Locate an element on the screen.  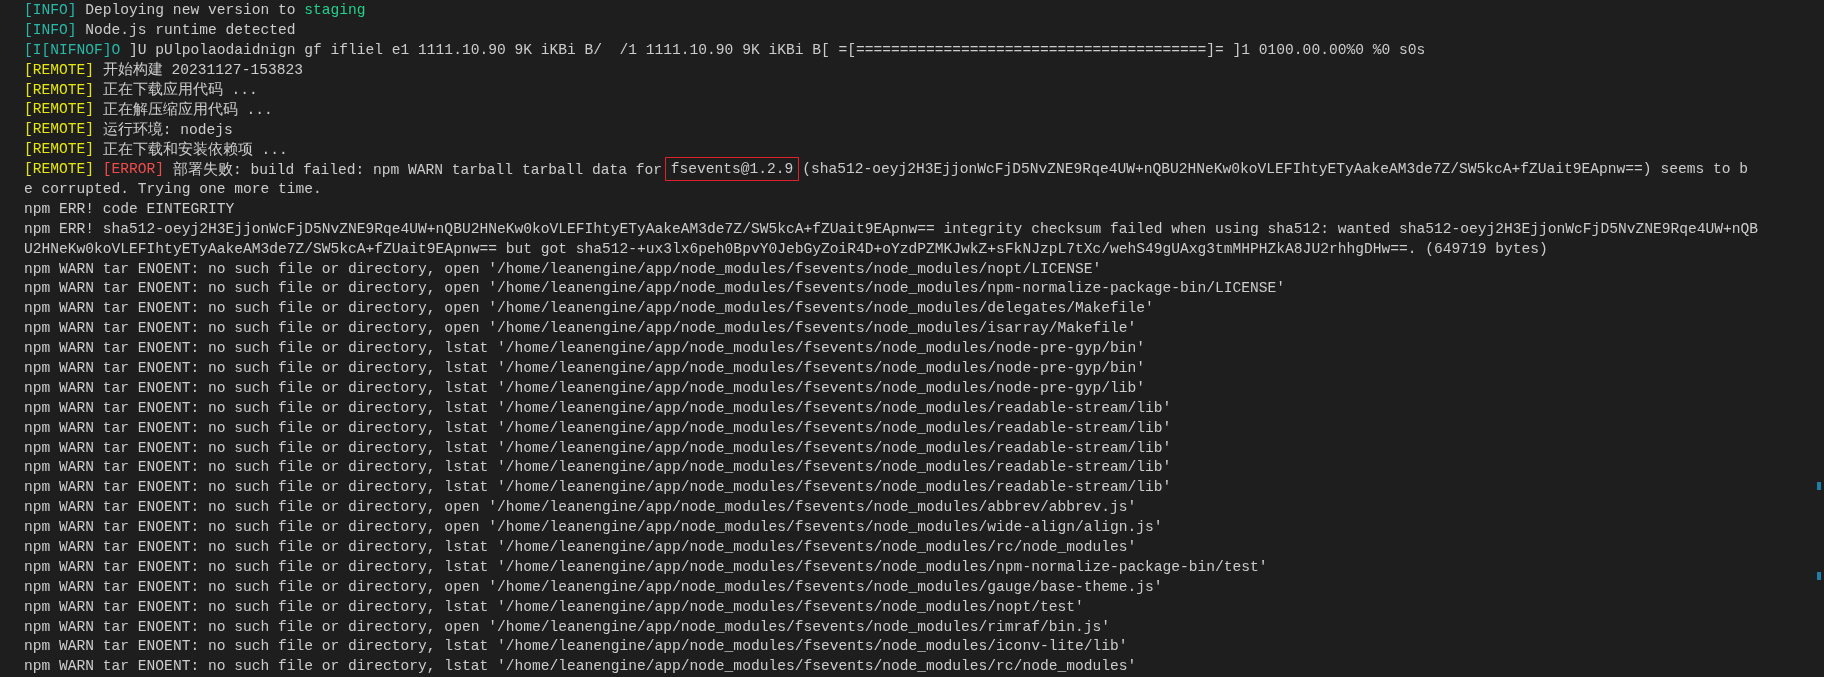
log-text: 运行环境: nodejs is located at coordinates (167, 129).